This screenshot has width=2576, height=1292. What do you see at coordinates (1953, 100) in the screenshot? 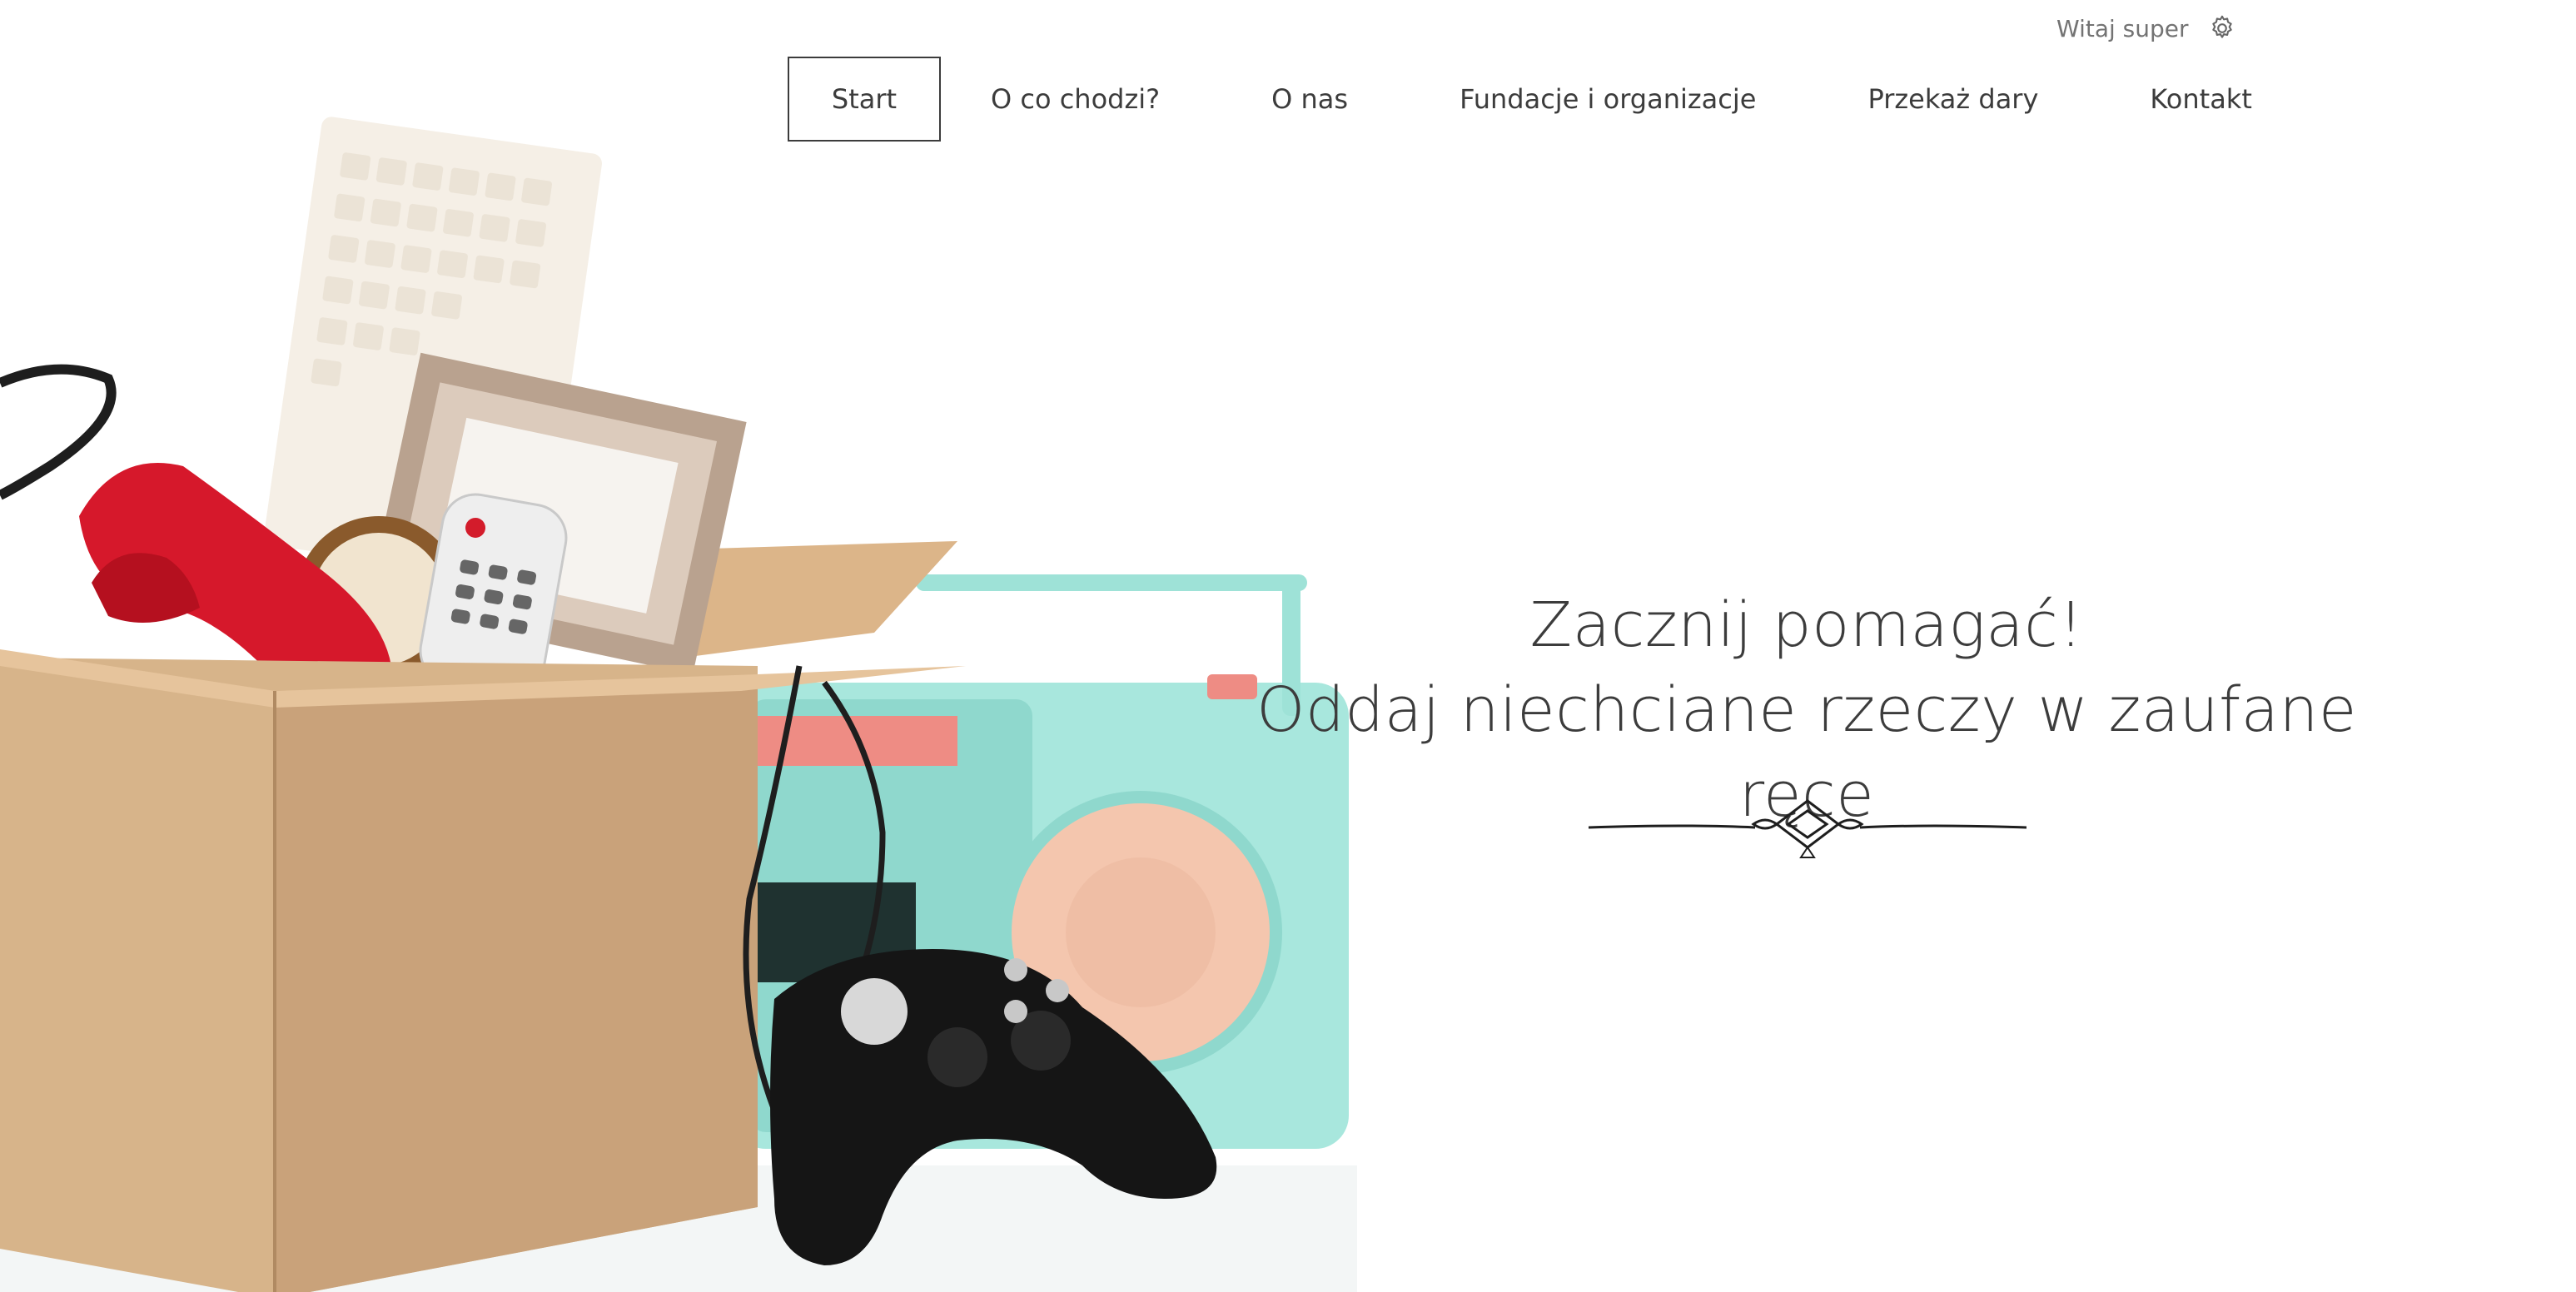
I see `nav-item-przekaz-dary: Przekaż dary` at bounding box center [1953, 100].